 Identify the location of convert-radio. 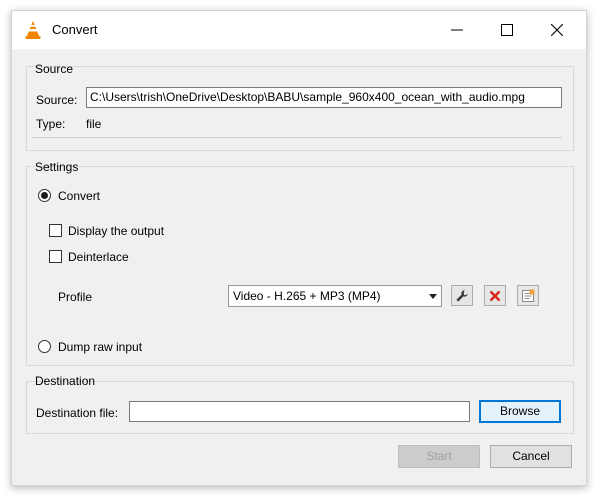
(44, 195).